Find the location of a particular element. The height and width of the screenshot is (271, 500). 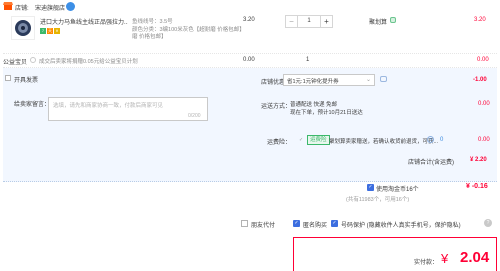

chevron-down-icon: ⌄ is located at coordinates (368, 79).